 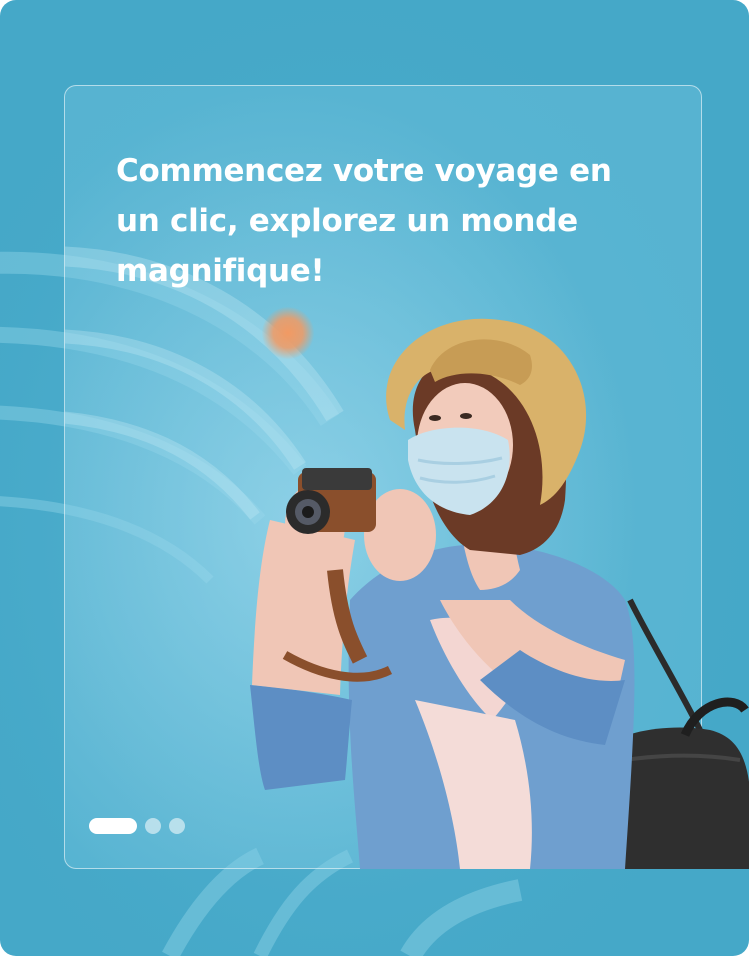 I want to click on page-dot-active, so click(x=113, y=826).